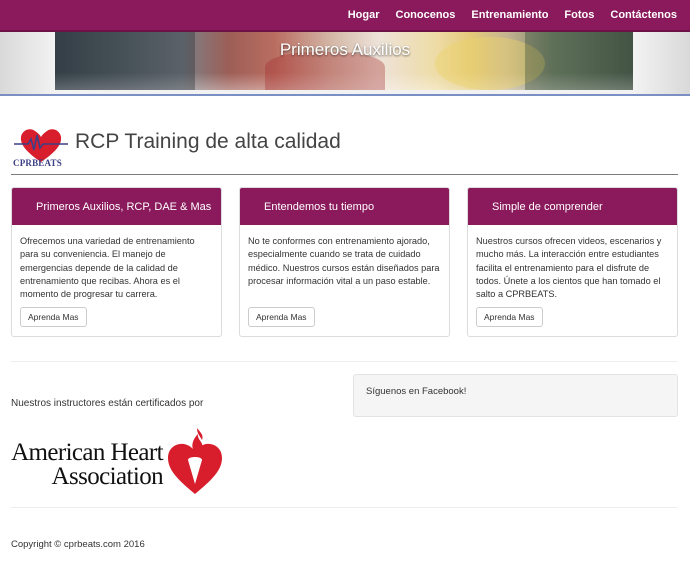 The image size is (690, 566). What do you see at coordinates (116, 206) in the screenshot?
I see `card-title: Primeros Auxilios, RCP, DAE & Mas` at bounding box center [116, 206].